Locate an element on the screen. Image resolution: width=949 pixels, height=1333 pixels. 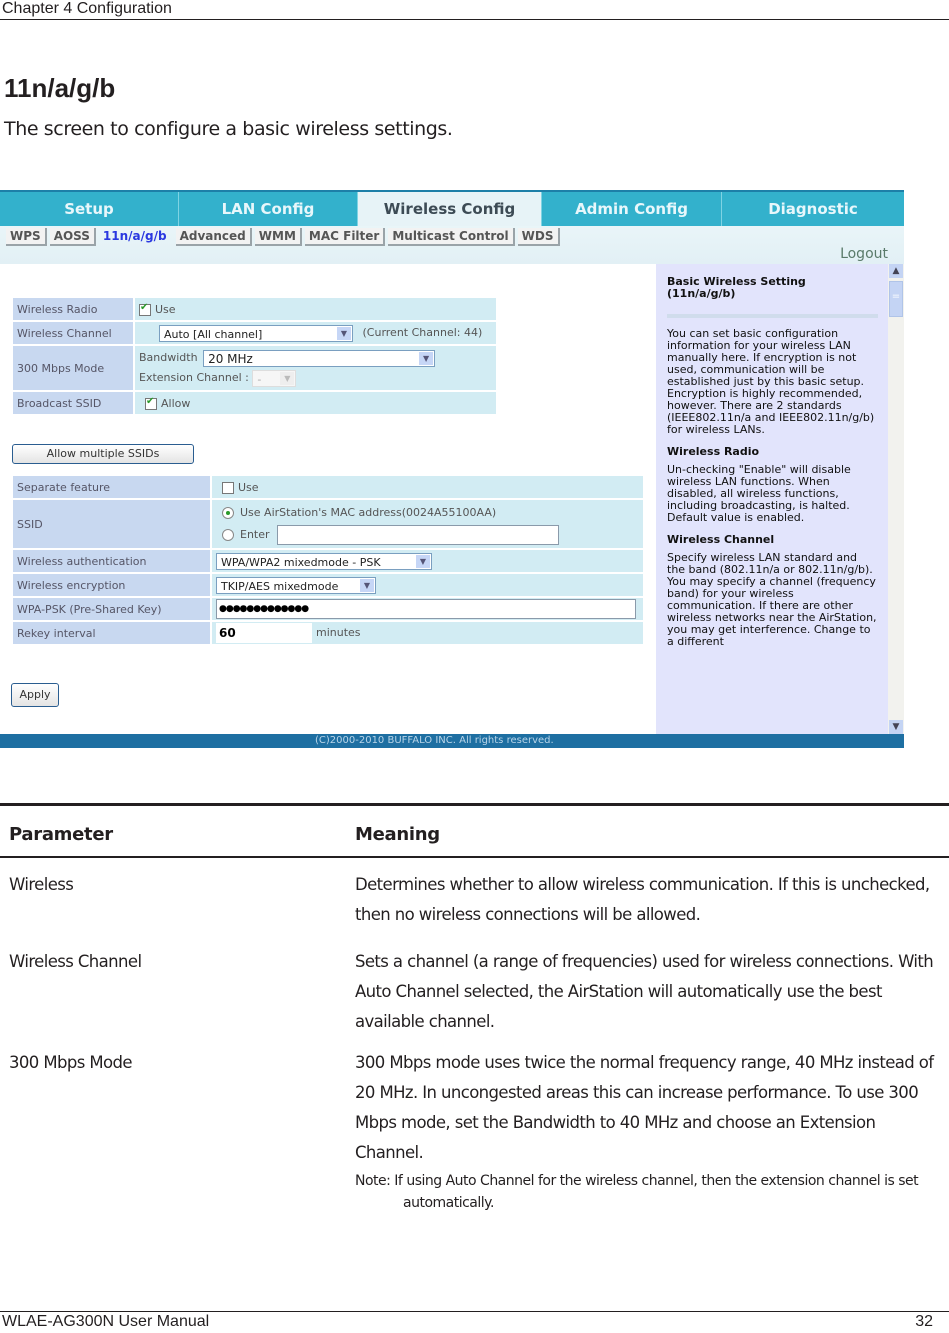
parameter-table: Parameter Meaning is located at coordinates (474, 830).